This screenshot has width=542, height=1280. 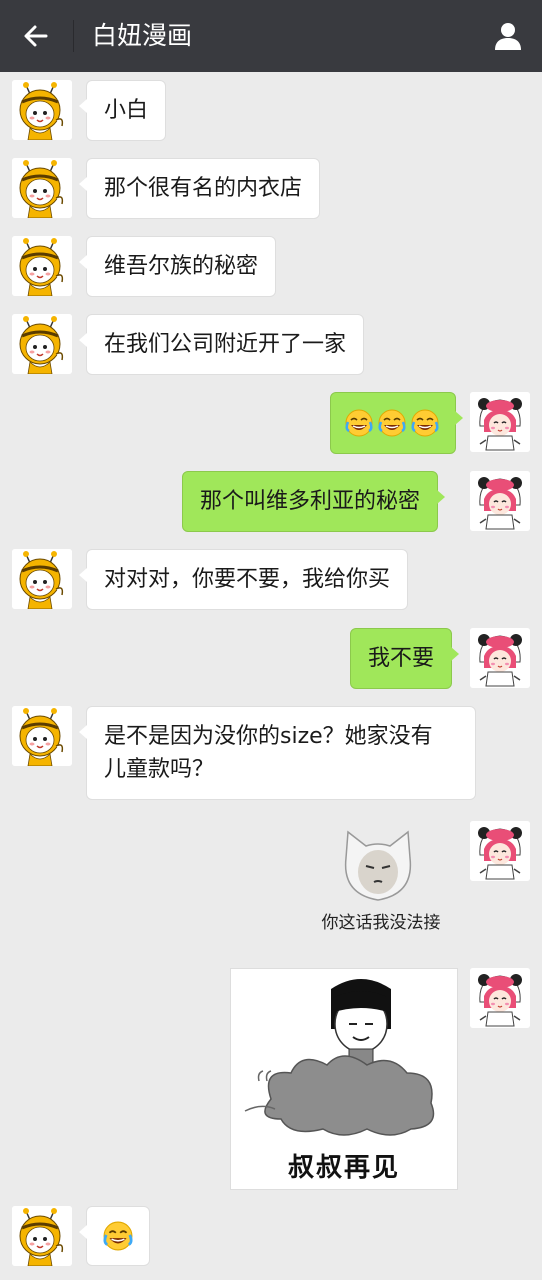 I want to click on message-text-line: 儿童款吗？, so click(x=159, y=769).